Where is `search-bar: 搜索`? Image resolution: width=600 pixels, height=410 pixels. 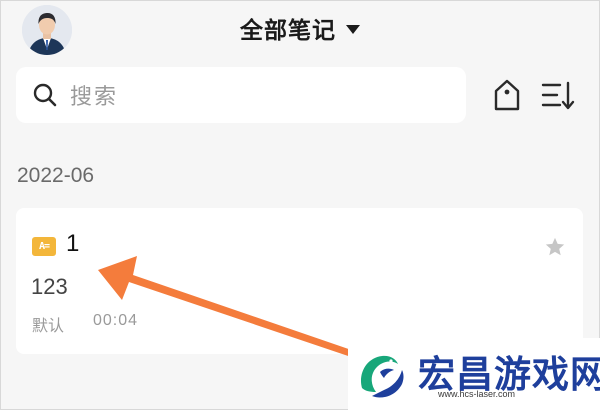
search-bar: 搜索 is located at coordinates (241, 95).